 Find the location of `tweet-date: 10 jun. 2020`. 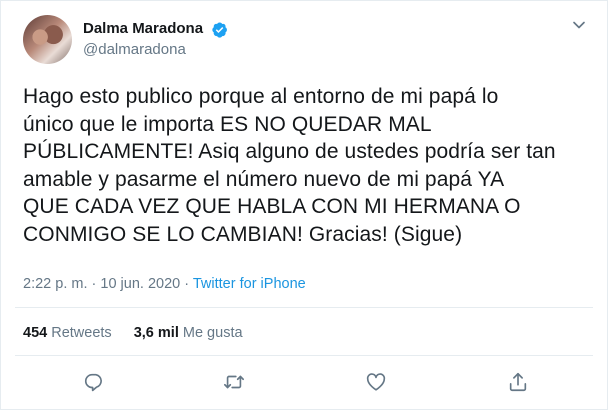

tweet-date: 10 jun. 2020 is located at coordinates (140, 284).